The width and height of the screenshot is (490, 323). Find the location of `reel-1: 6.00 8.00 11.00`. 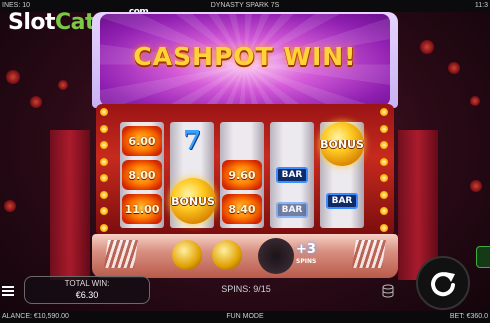

reel-1: 6.00 8.00 11.00 is located at coordinates (142, 175).